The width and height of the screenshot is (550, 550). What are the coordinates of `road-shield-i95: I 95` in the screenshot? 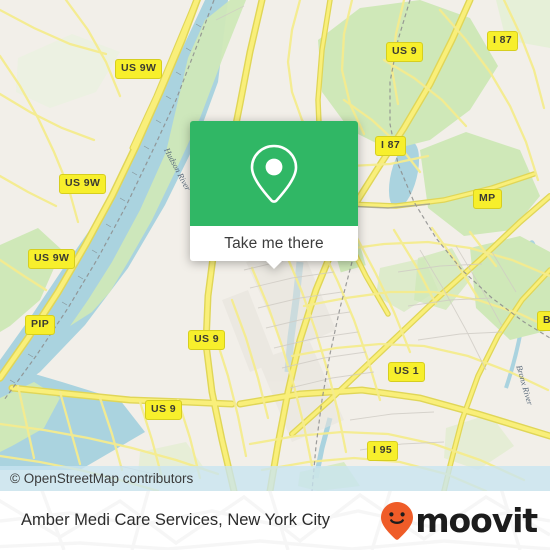 It's located at (383, 451).